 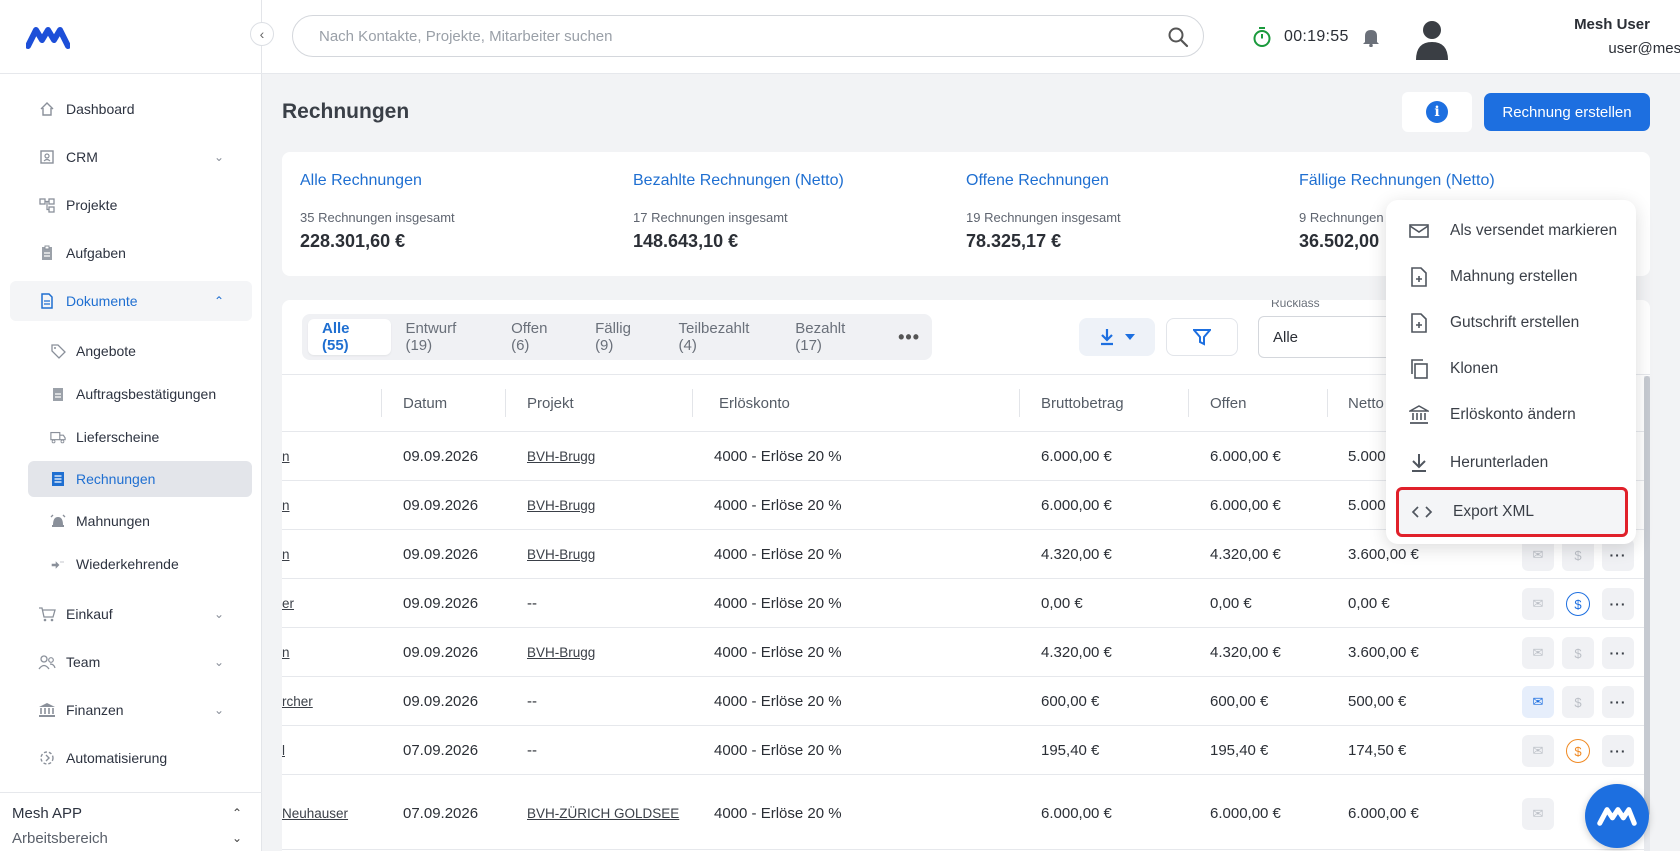 I want to click on sidebar-item-dashboard: Dashboard, so click(x=131, y=109).